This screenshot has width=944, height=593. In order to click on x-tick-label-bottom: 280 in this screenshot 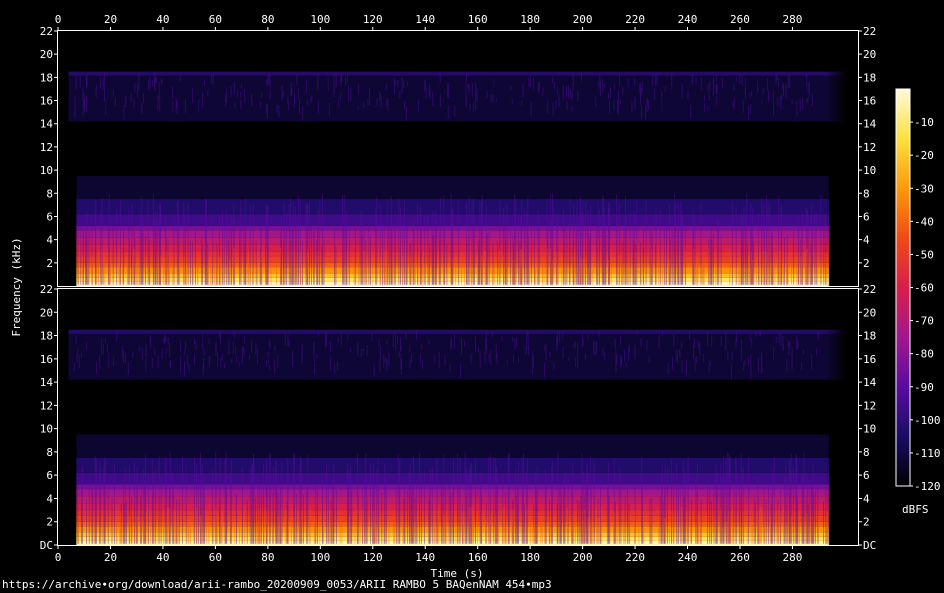, I will do `click(792, 557)`.